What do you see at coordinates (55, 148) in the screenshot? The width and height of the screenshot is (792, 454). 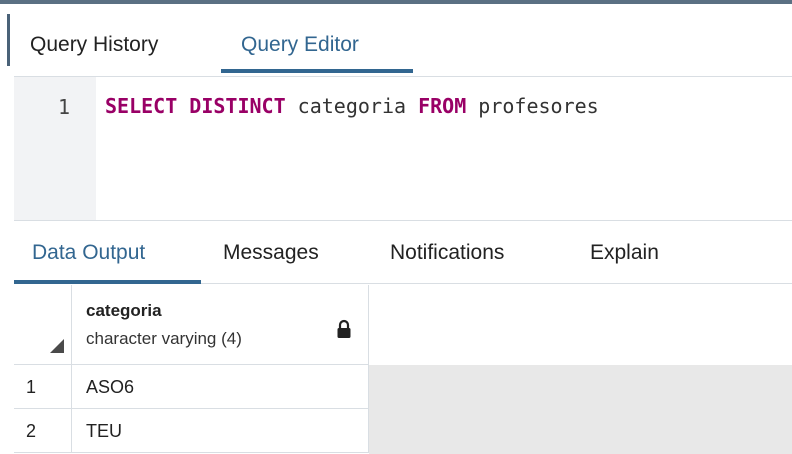 I see `line-number-gutter: 1` at bounding box center [55, 148].